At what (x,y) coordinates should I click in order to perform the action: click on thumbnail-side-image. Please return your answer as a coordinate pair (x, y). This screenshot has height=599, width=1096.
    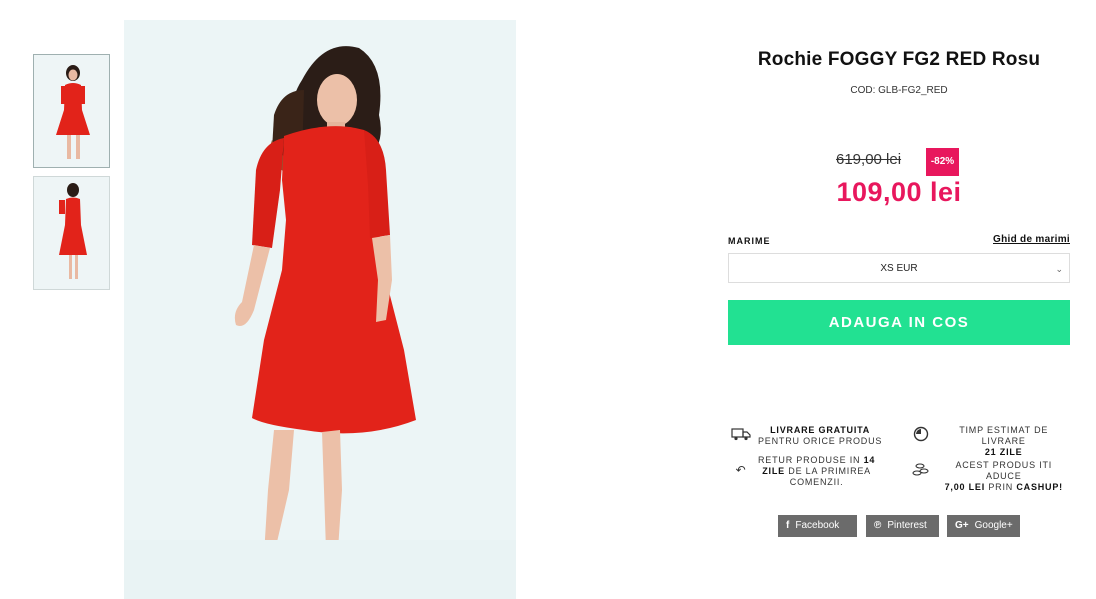
    Looking at the image, I should click on (71, 233).